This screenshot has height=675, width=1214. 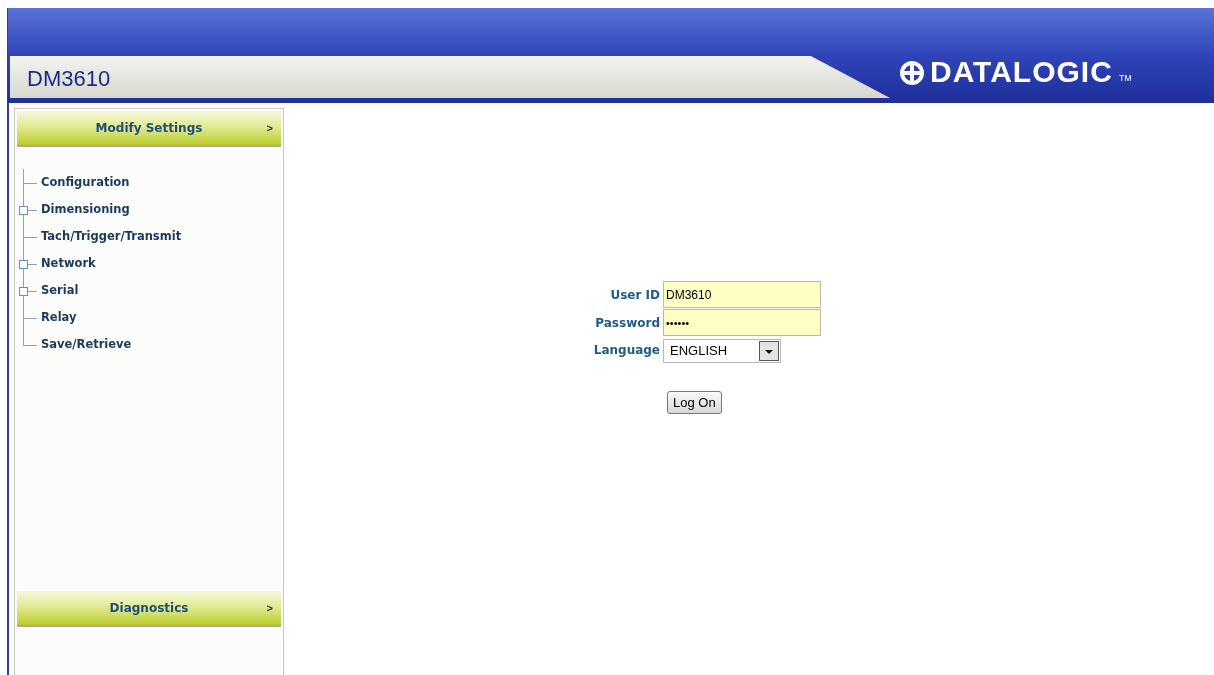 What do you see at coordinates (912, 73) in the screenshot?
I see `cross-circle-icon` at bounding box center [912, 73].